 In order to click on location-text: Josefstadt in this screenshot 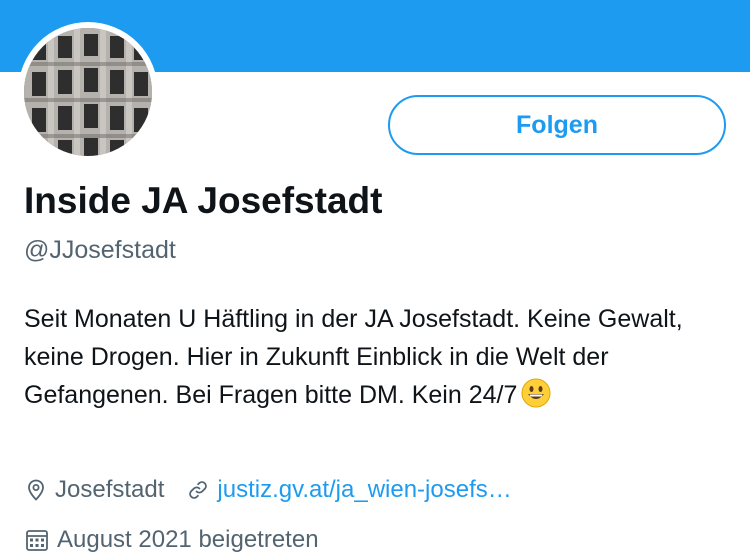, I will do `click(110, 489)`.